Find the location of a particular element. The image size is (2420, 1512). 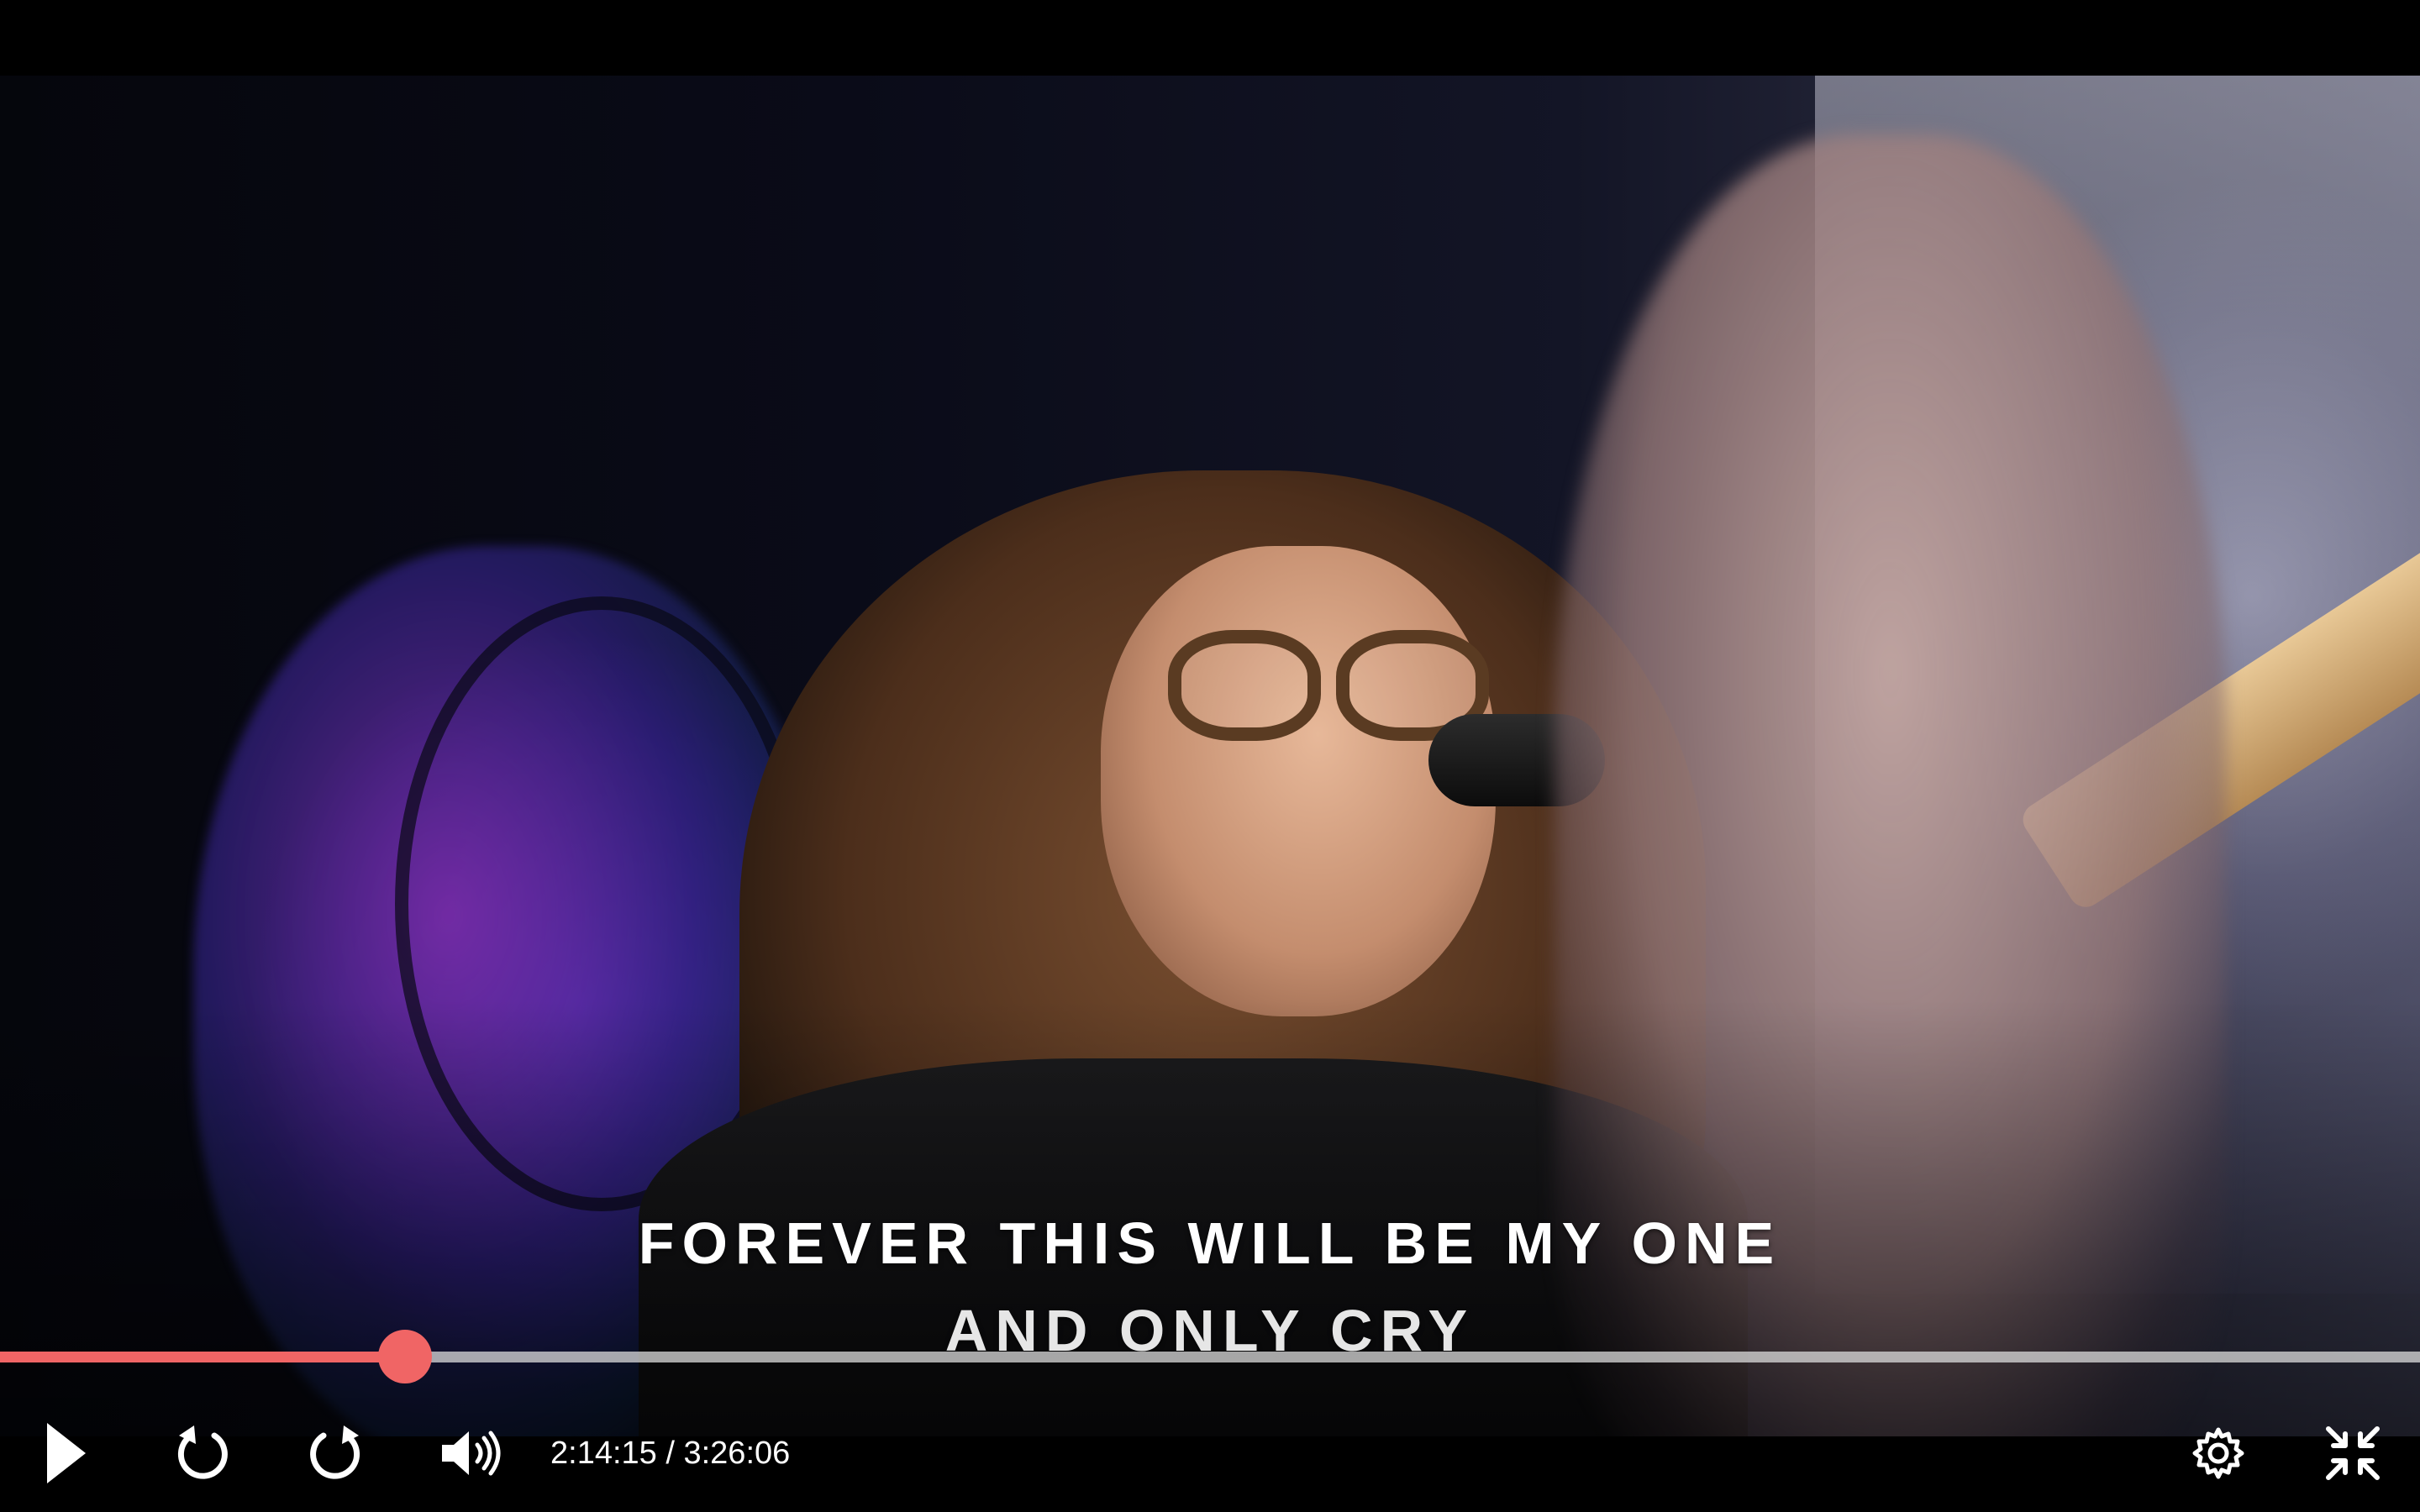

play-button is located at coordinates (66, 1453).